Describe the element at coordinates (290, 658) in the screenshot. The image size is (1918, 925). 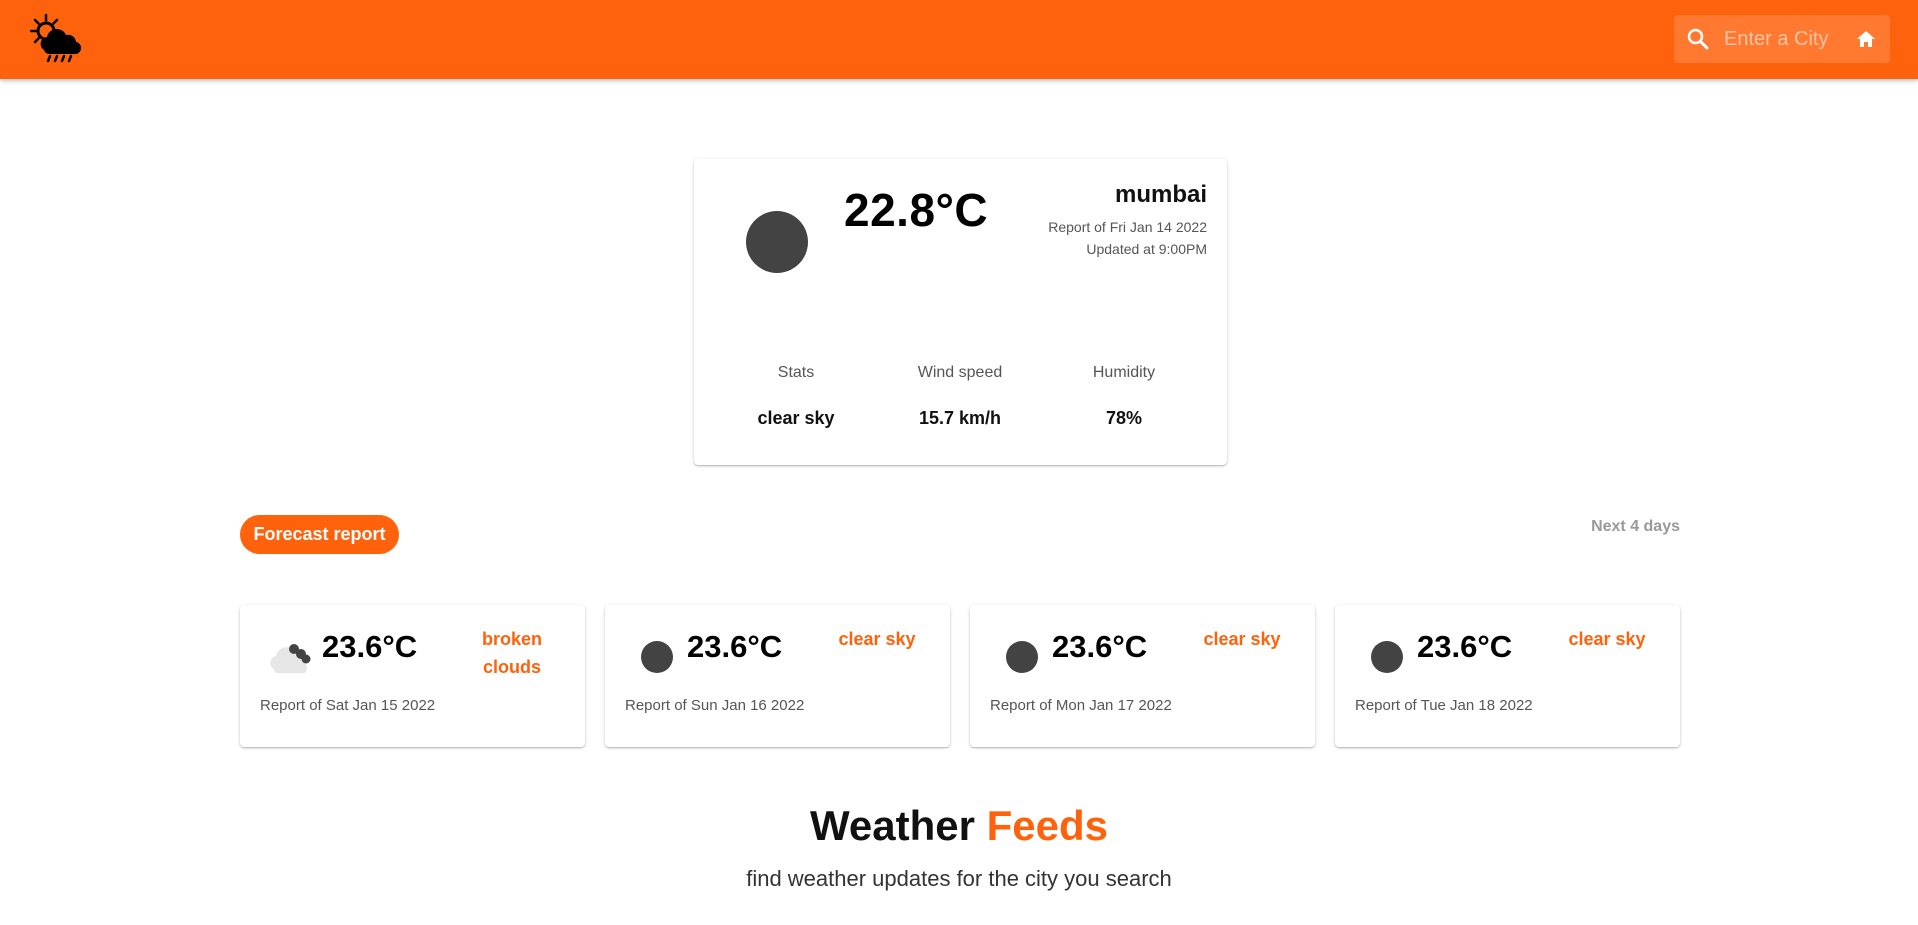
I see `broken-clouds-icon` at that location.